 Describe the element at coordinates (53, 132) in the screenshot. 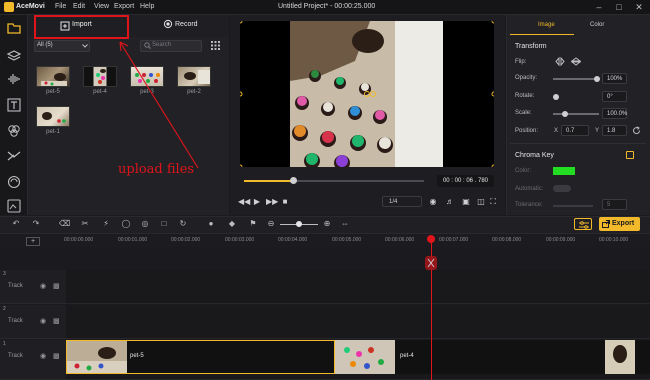

I see `media-label-pet-1: pet-1` at that location.